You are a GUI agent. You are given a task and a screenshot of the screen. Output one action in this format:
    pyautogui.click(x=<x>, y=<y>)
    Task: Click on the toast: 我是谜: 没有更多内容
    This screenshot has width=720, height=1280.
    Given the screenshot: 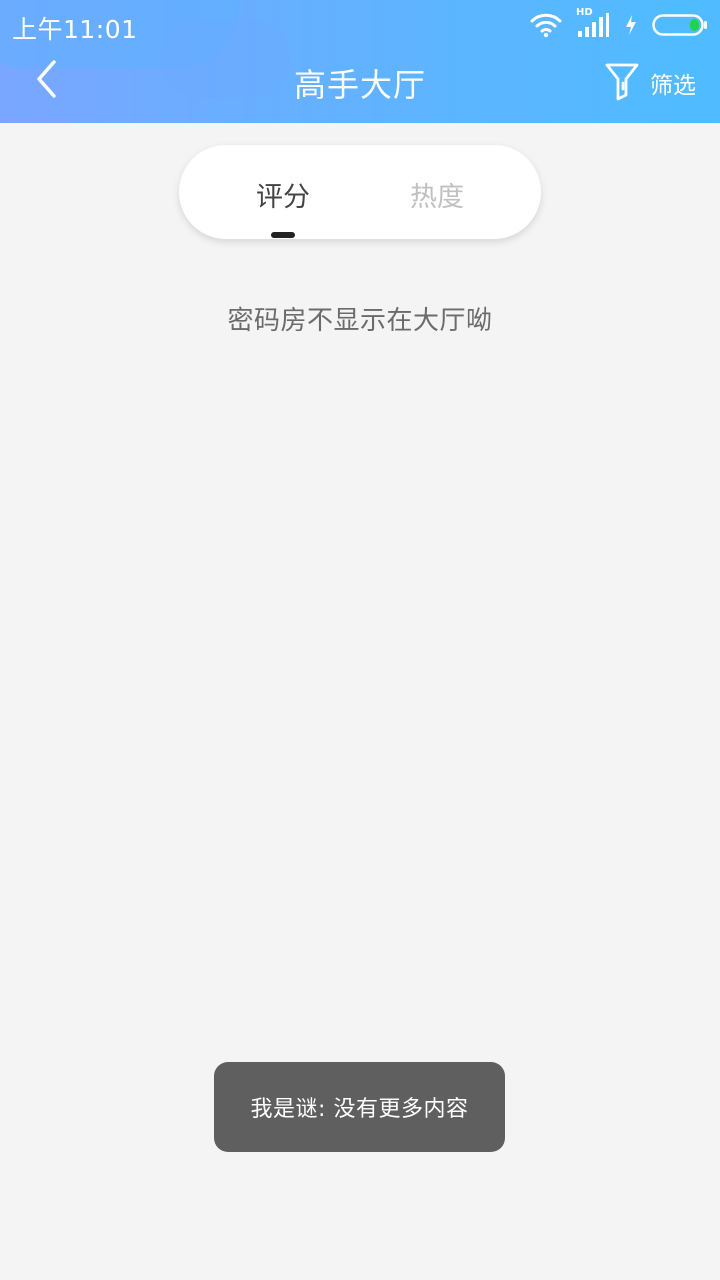 What is the action you would take?
    pyautogui.click(x=359, y=1107)
    